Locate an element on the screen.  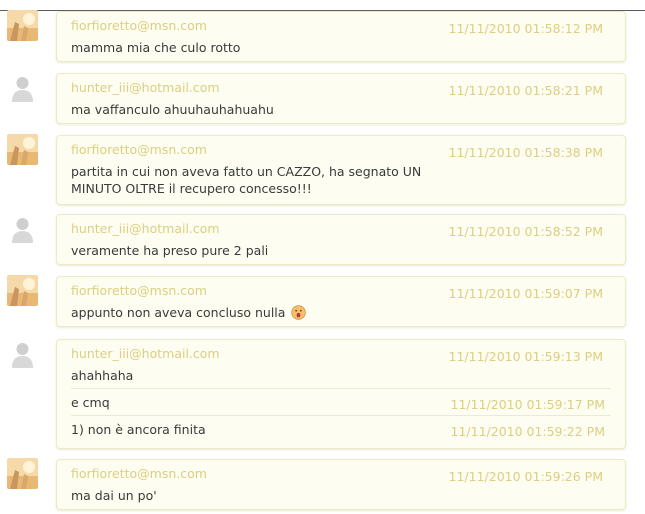
timestamp: 11/11/2010 01:59:26 PM is located at coordinates (525, 476).